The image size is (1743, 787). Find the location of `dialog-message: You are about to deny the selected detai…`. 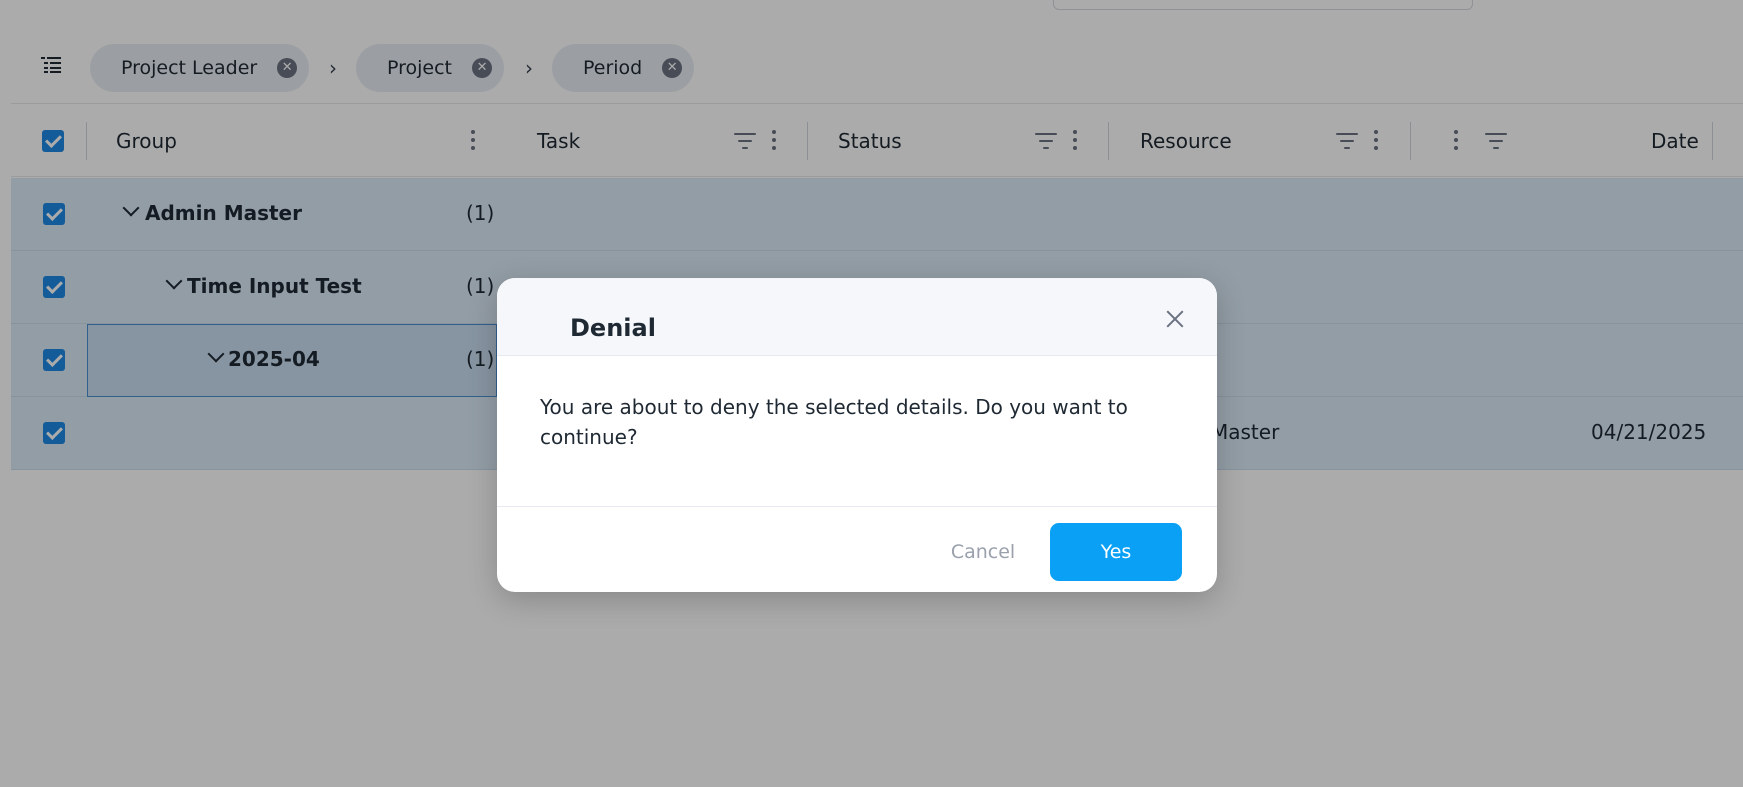

dialog-message: You are about to deny the selected detai… is located at coordinates (834, 422).